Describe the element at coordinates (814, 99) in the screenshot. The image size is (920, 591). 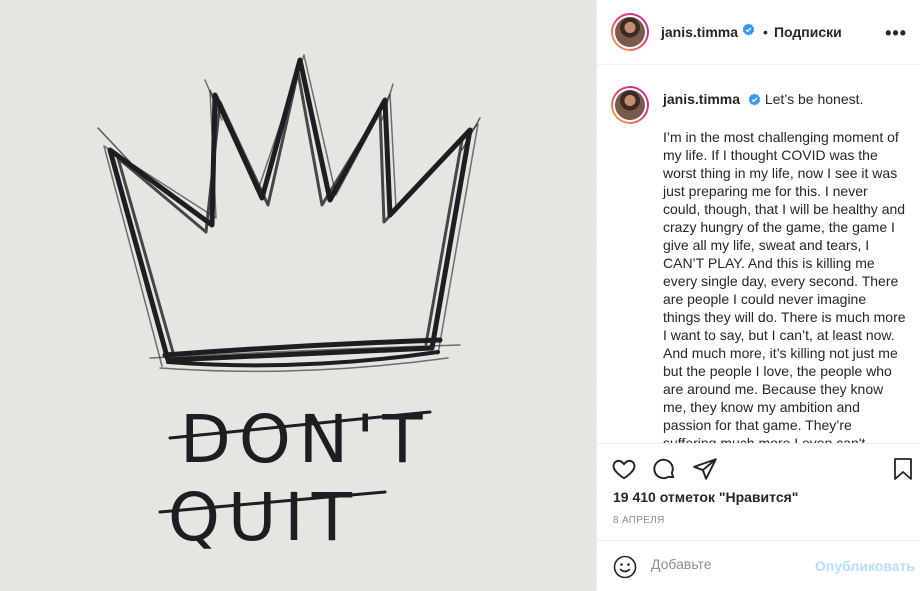
I see `caption-first-line: Let’s be honest.` at that location.